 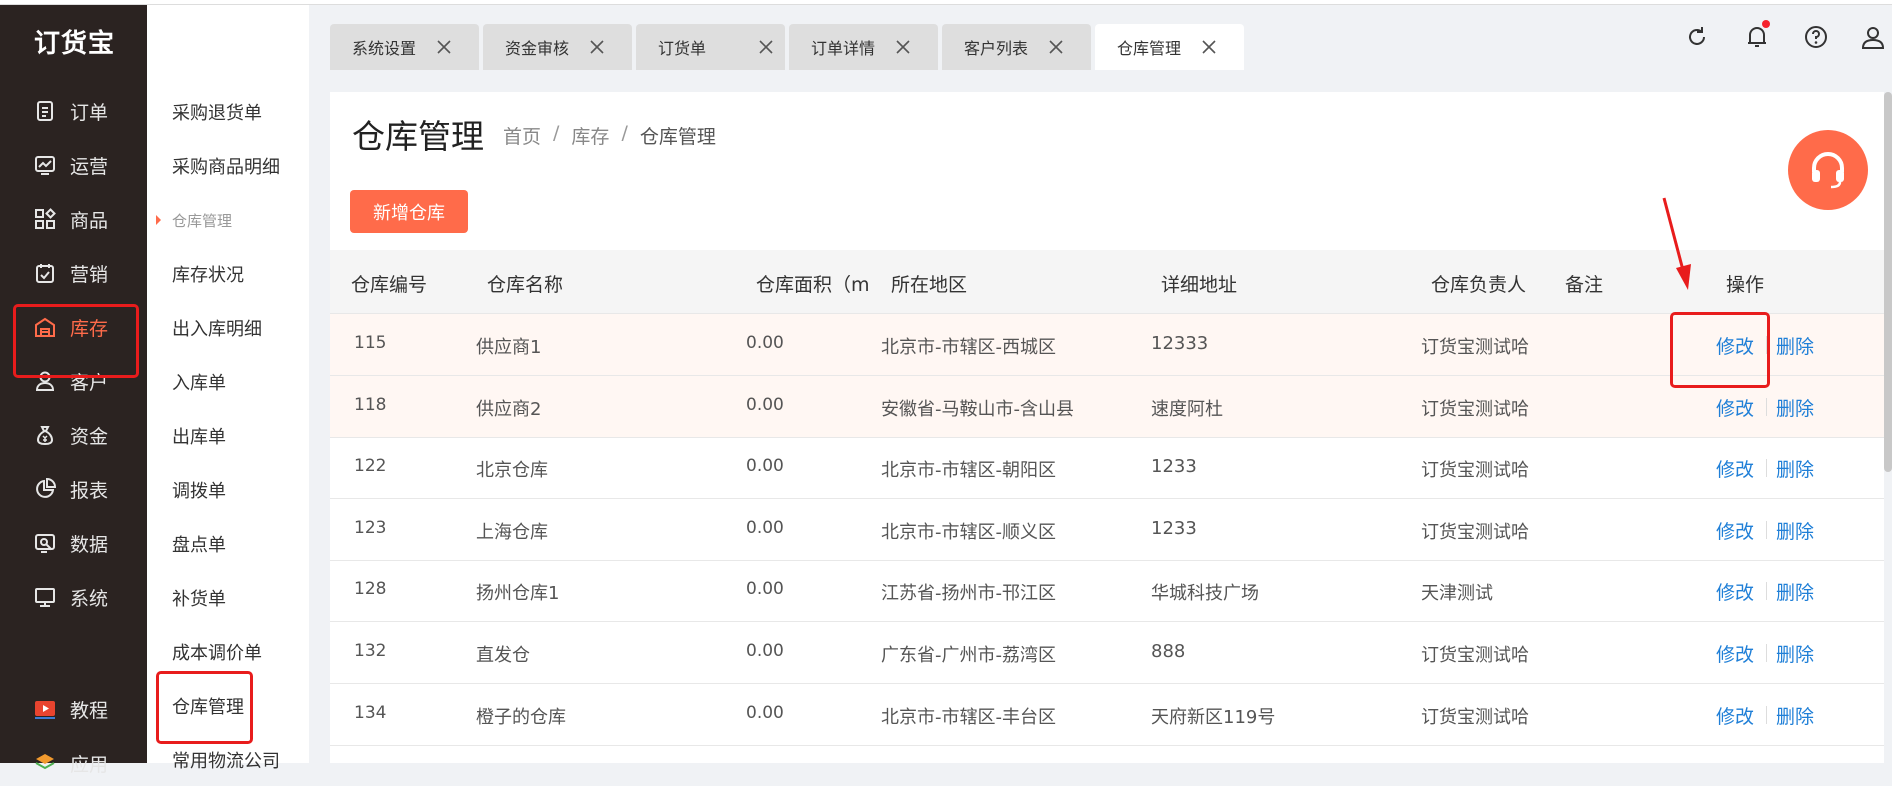 I want to click on sidebar-item-system: 系统, so click(x=73, y=597).